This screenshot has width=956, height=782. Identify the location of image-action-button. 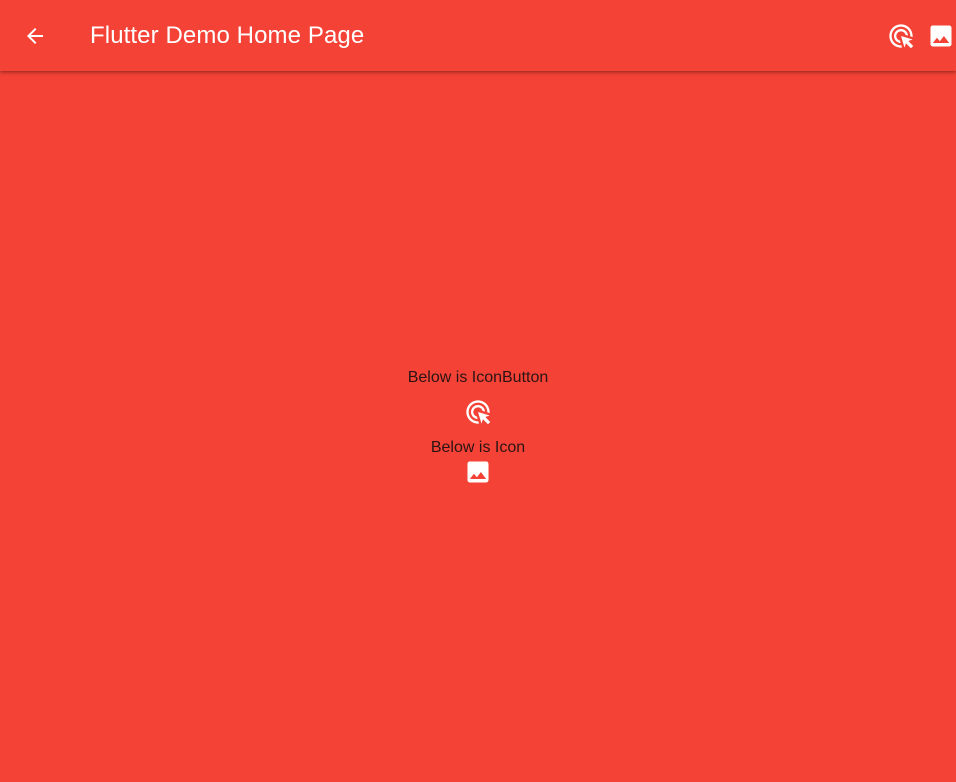
(941, 36).